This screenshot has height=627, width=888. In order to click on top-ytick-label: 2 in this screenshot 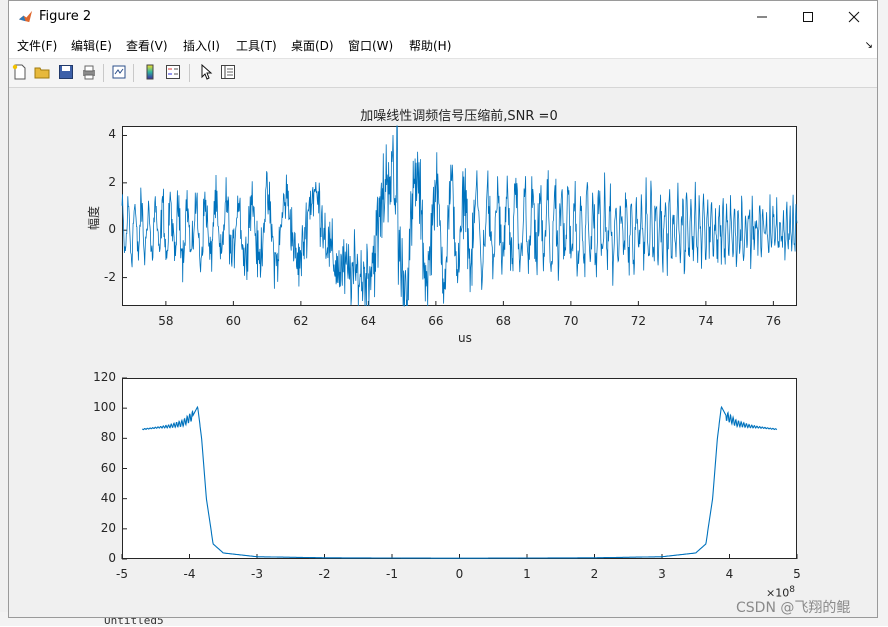, I will do `click(112, 181)`.